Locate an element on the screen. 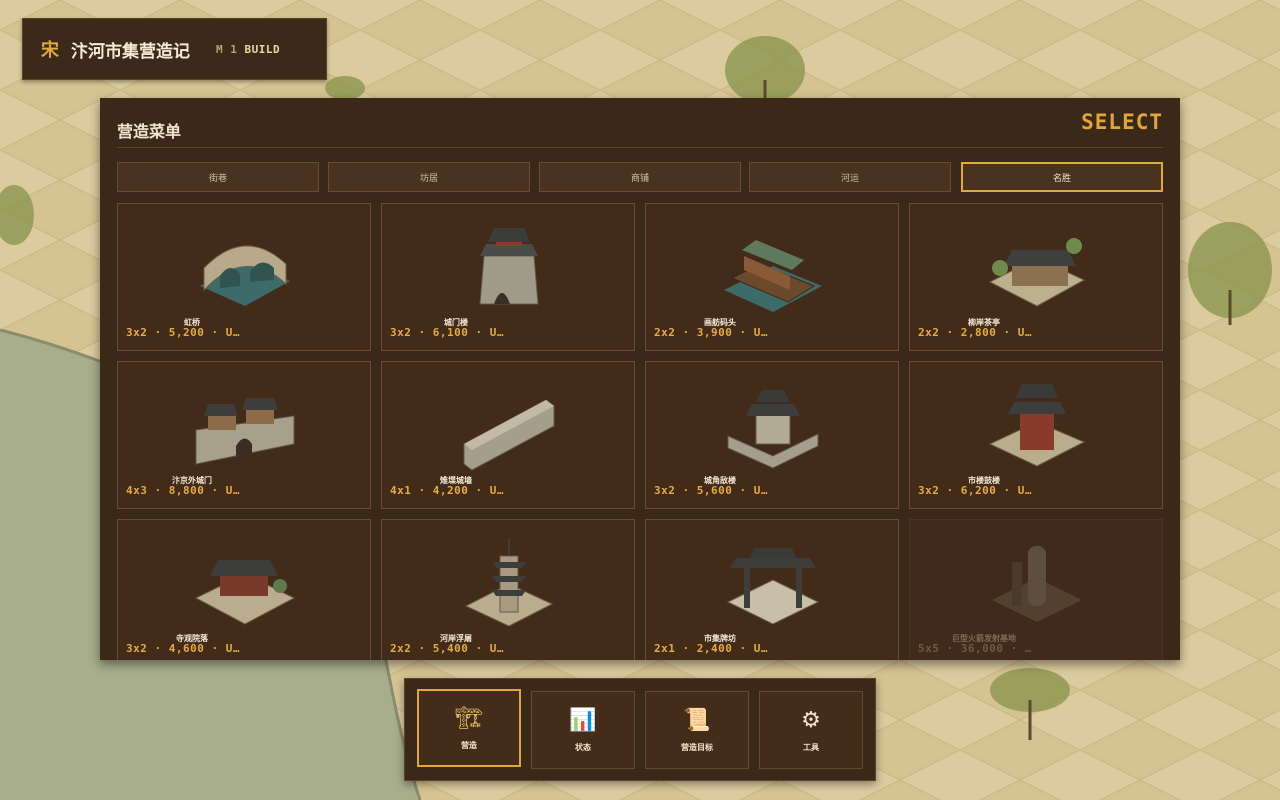 The height and width of the screenshot is (800, 1280). riverside-pagoda-icon is located at coordinates (509, 582).